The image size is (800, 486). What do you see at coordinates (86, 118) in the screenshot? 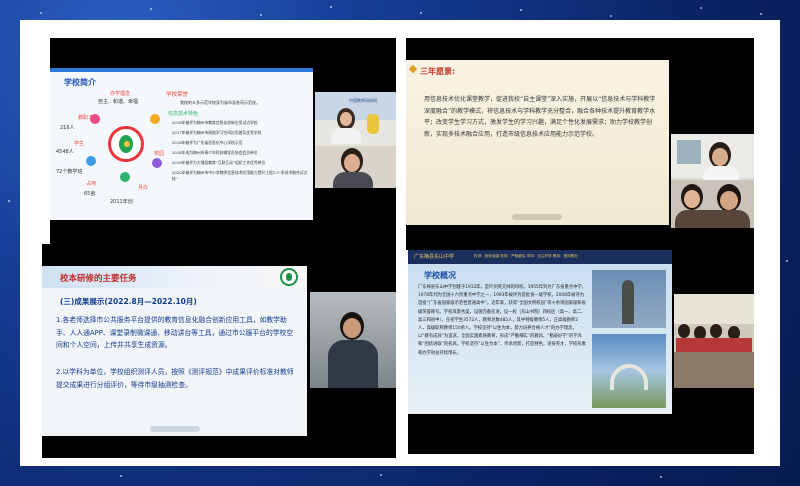
I see `teachers-label: 教职工` at bounding box center [86, 118].